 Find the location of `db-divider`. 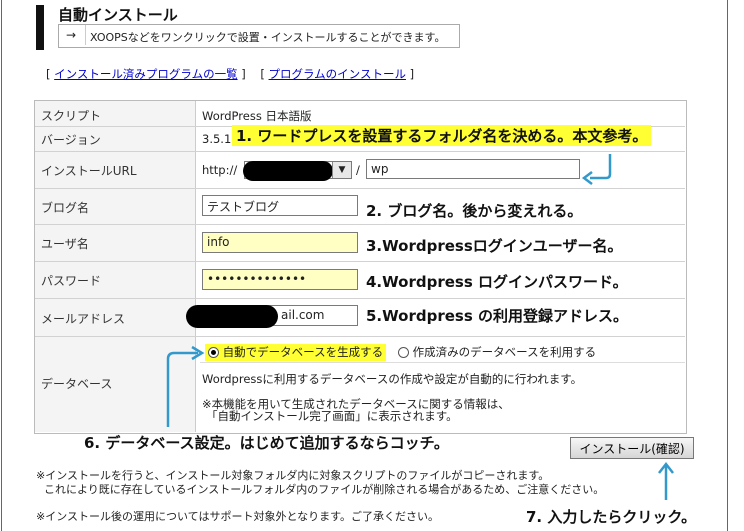

db-divider is located at coordinates (442, 362).